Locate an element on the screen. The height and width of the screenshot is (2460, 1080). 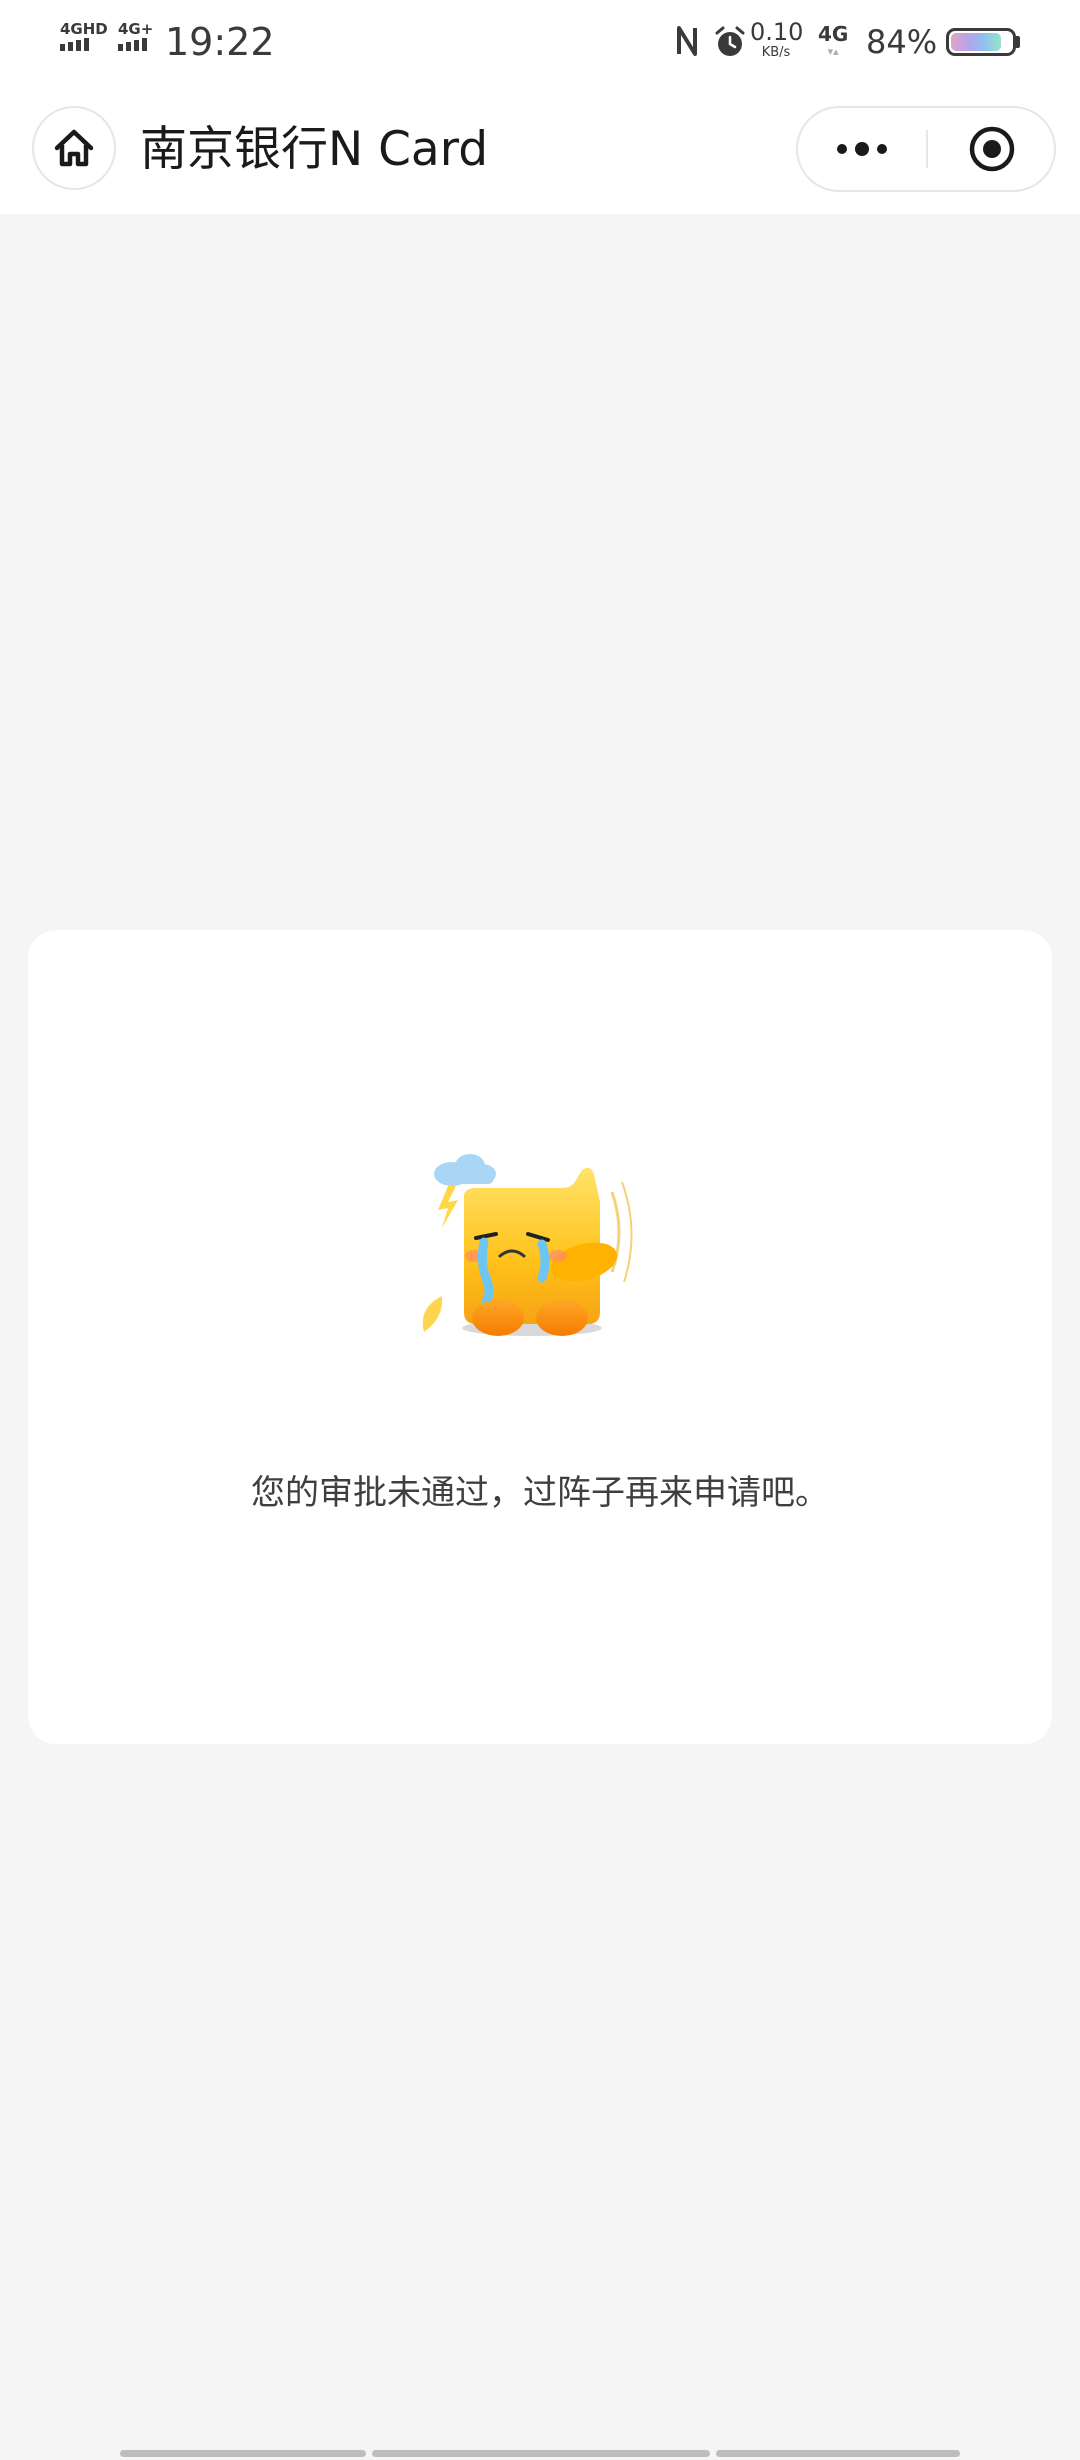
gesture-bar-center is located at coordinates (541, 2453).